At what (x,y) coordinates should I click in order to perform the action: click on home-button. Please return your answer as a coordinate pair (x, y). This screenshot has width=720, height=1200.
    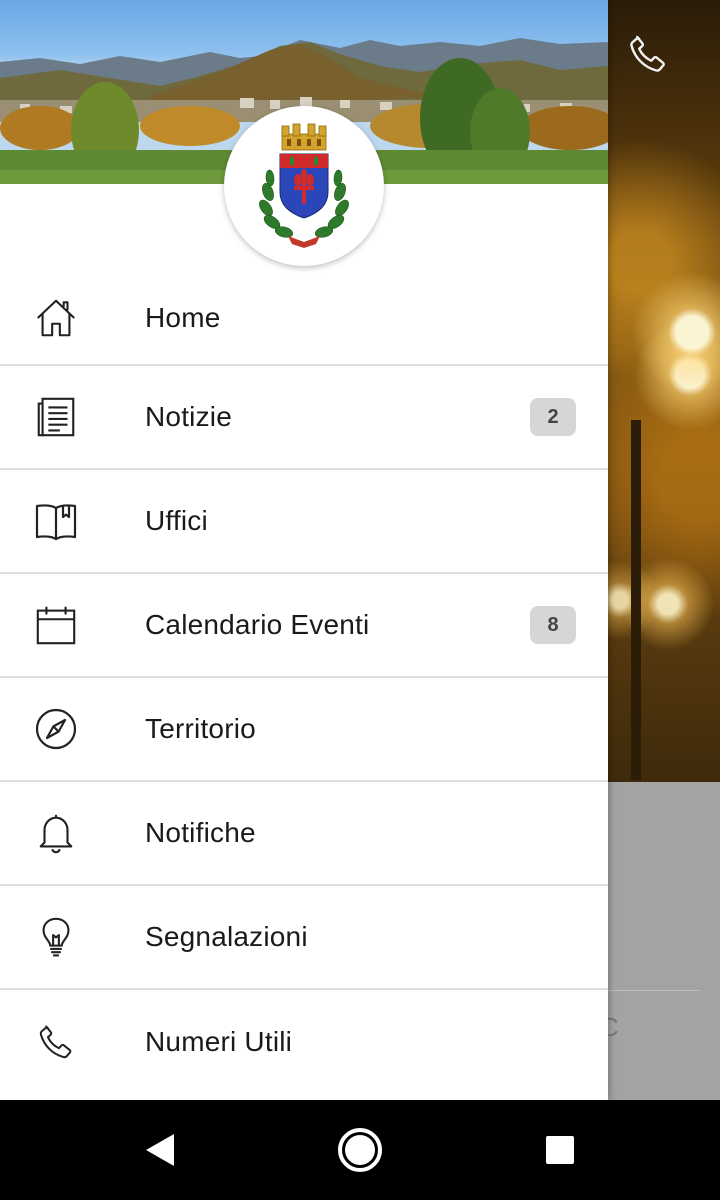
    Looking at the image, I should click on (360, 1150).